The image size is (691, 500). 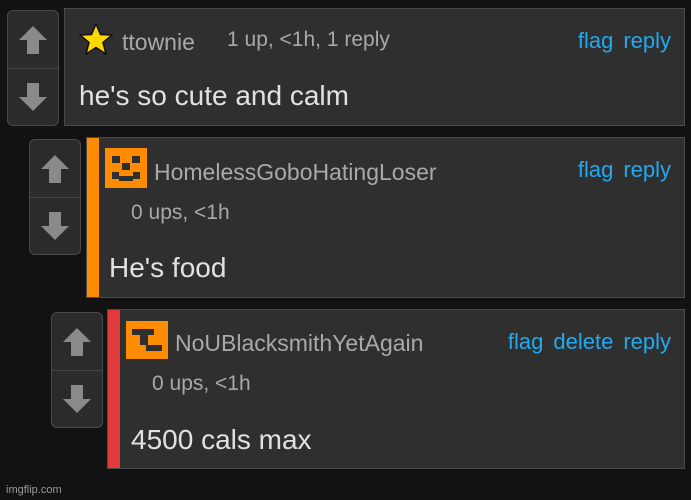 What do you see at coordinates (96, 39) in the screenshot?
I see `star-icon` at bounding box center [96, 39].